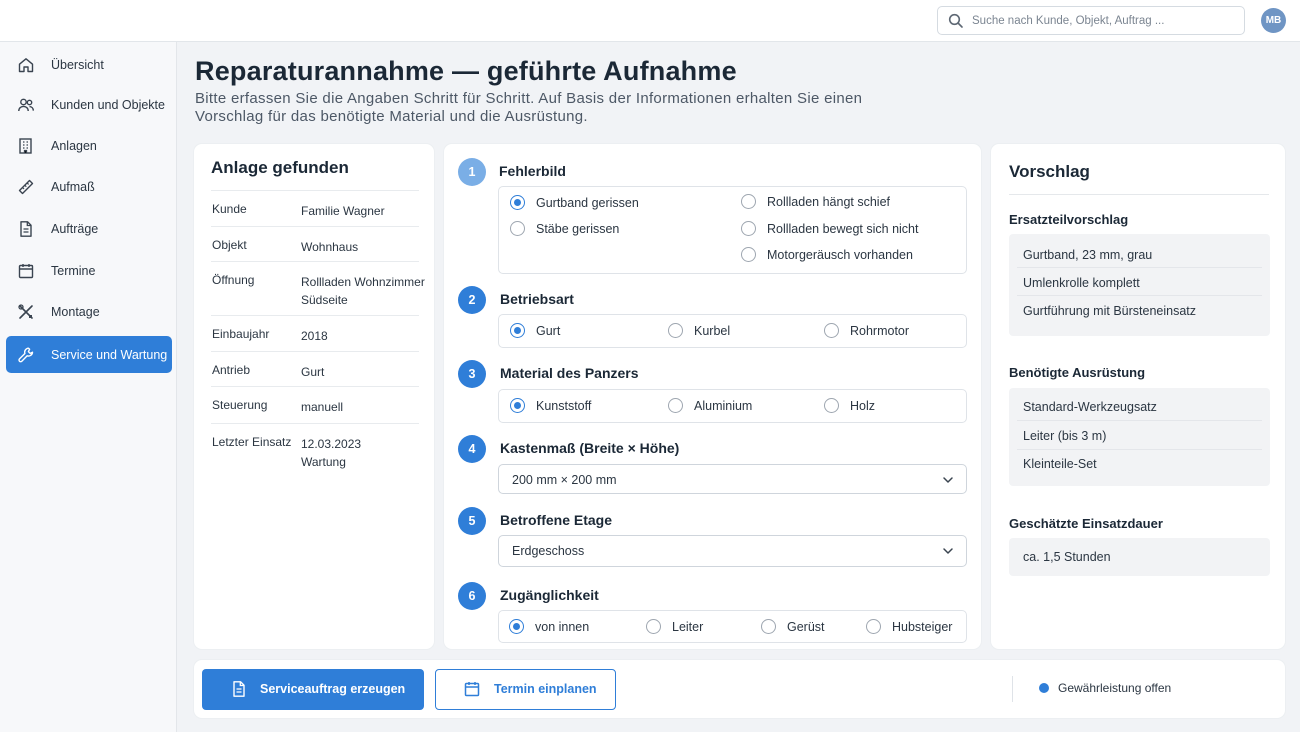 Image resolution: width=1300 pixels, height=732 pixels. Describe the element at coordinates (699, 330) in the screenshot. I see `radio-kurbel: Kurbel` at that location.